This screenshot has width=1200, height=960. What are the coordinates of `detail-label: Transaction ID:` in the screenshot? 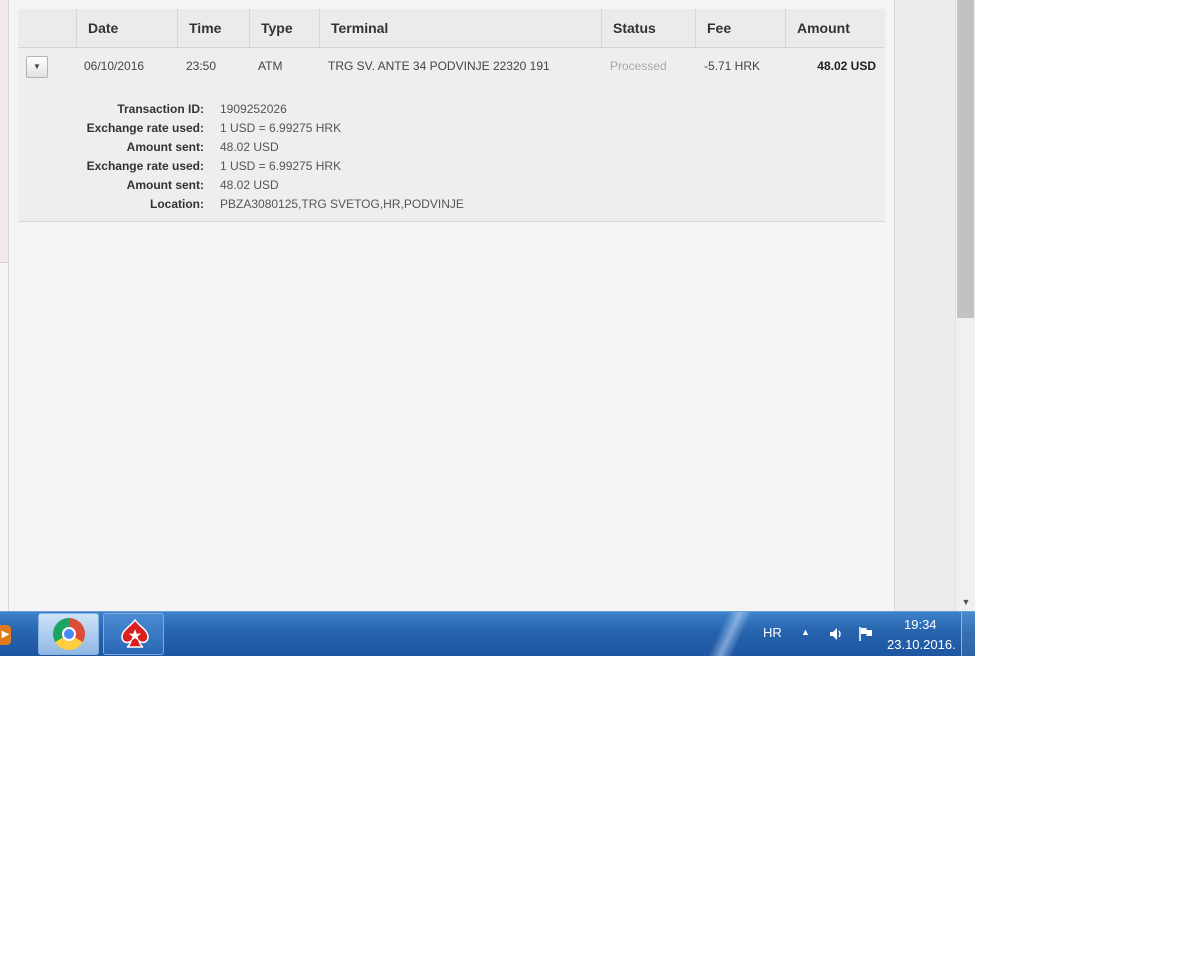 It's located at (160, 109).